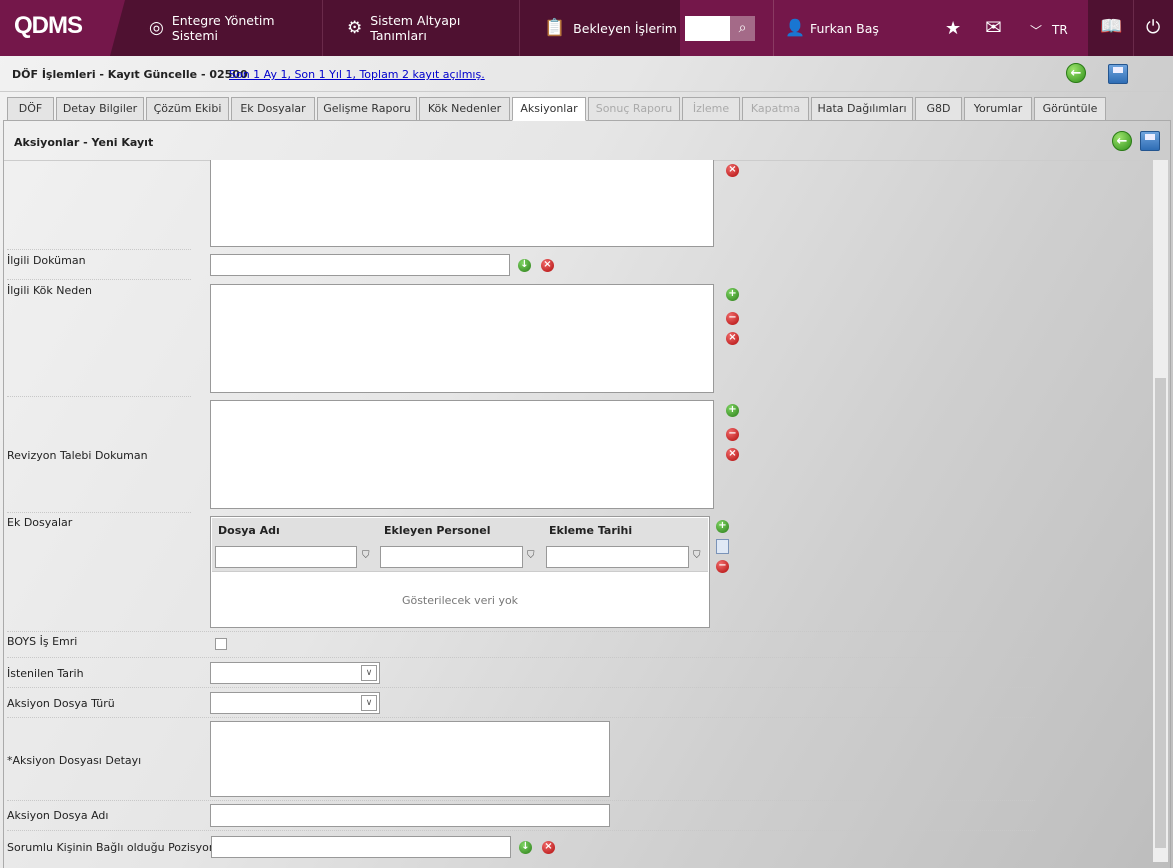  Describe the element at coordinates (634, 109) in the screenshot. I see `tab-sonuc-raporu: Sonuç Raporu` at that location.